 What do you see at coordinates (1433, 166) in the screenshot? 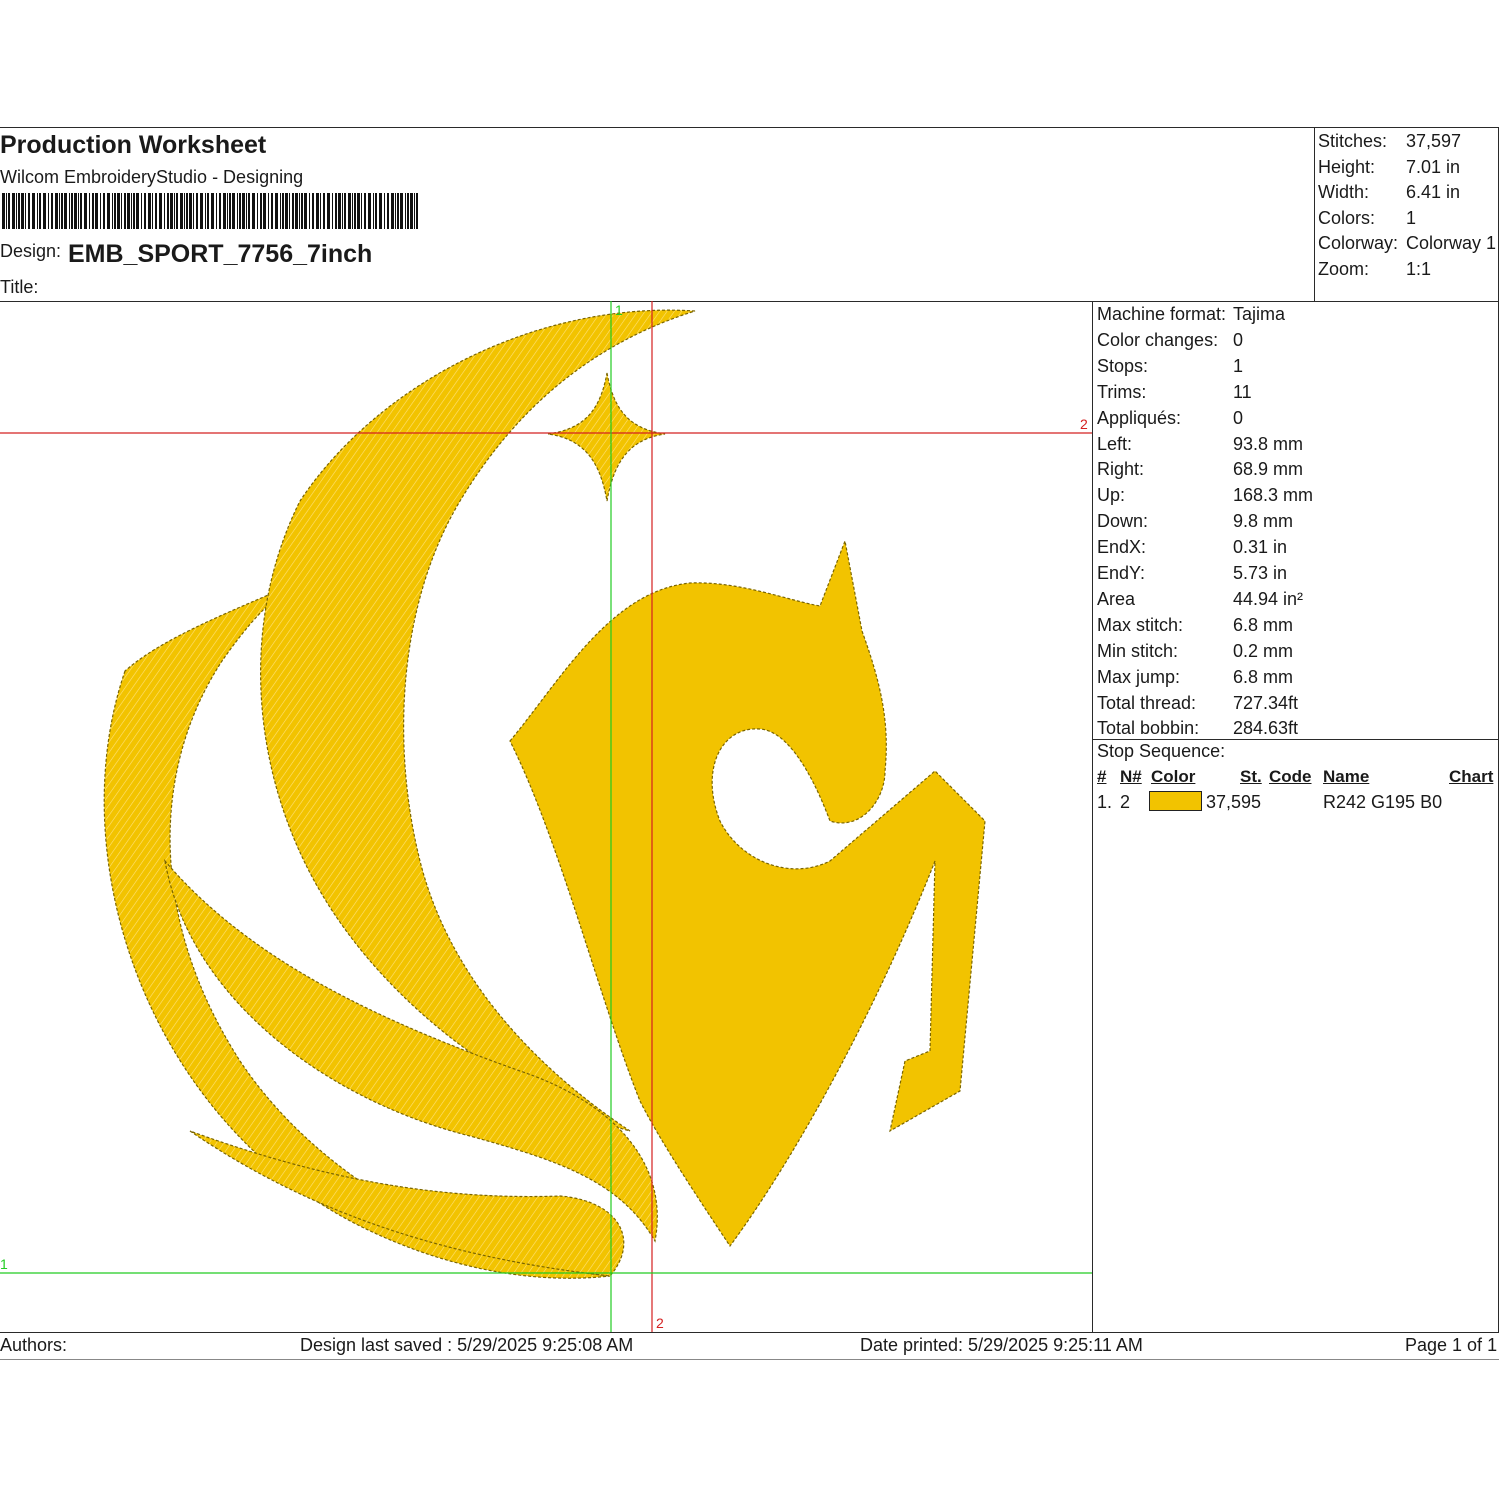
I see `summary-value: 7.01 in` at bounding box center [1433, 166].